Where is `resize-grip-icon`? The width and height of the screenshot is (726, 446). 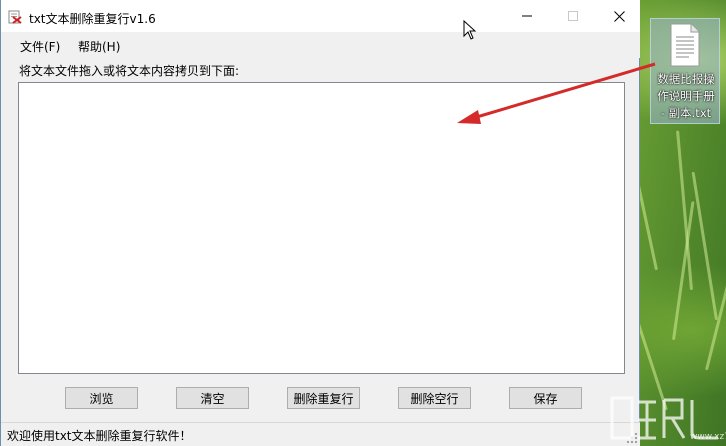 resize-grip-icon is located at coordinates (632, 438).